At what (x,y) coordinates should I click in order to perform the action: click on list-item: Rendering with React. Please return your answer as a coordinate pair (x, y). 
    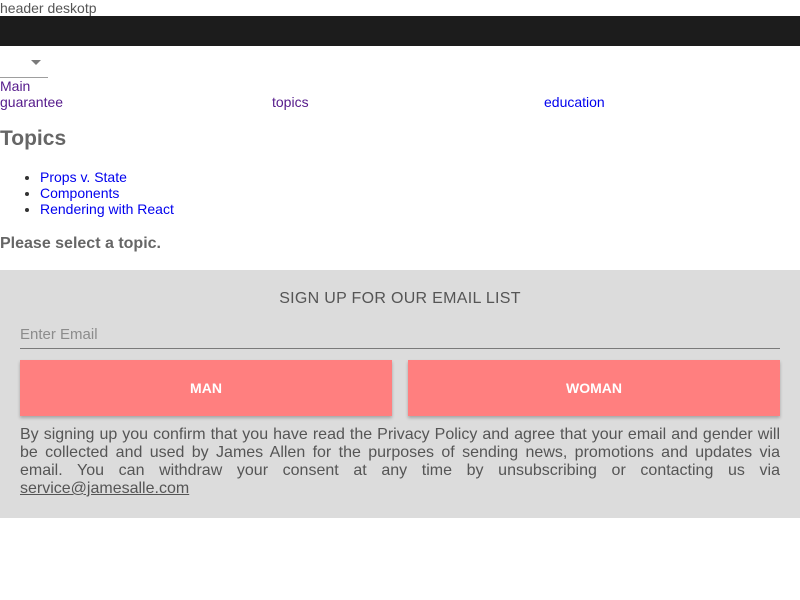
    Looking at the image, I should click on (107, 209).